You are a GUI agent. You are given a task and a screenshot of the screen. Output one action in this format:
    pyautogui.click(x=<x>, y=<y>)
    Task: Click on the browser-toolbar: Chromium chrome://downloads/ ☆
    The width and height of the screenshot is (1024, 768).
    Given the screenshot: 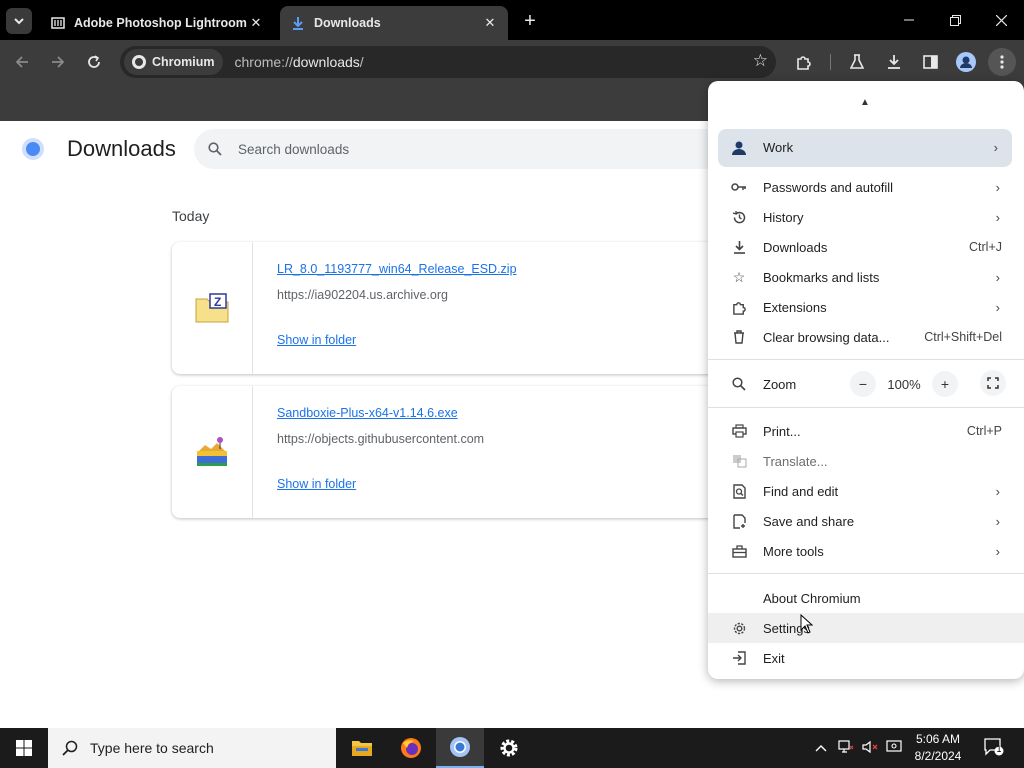 What is the action you would take?
    pyautogui.click(x=512, y=62)
    